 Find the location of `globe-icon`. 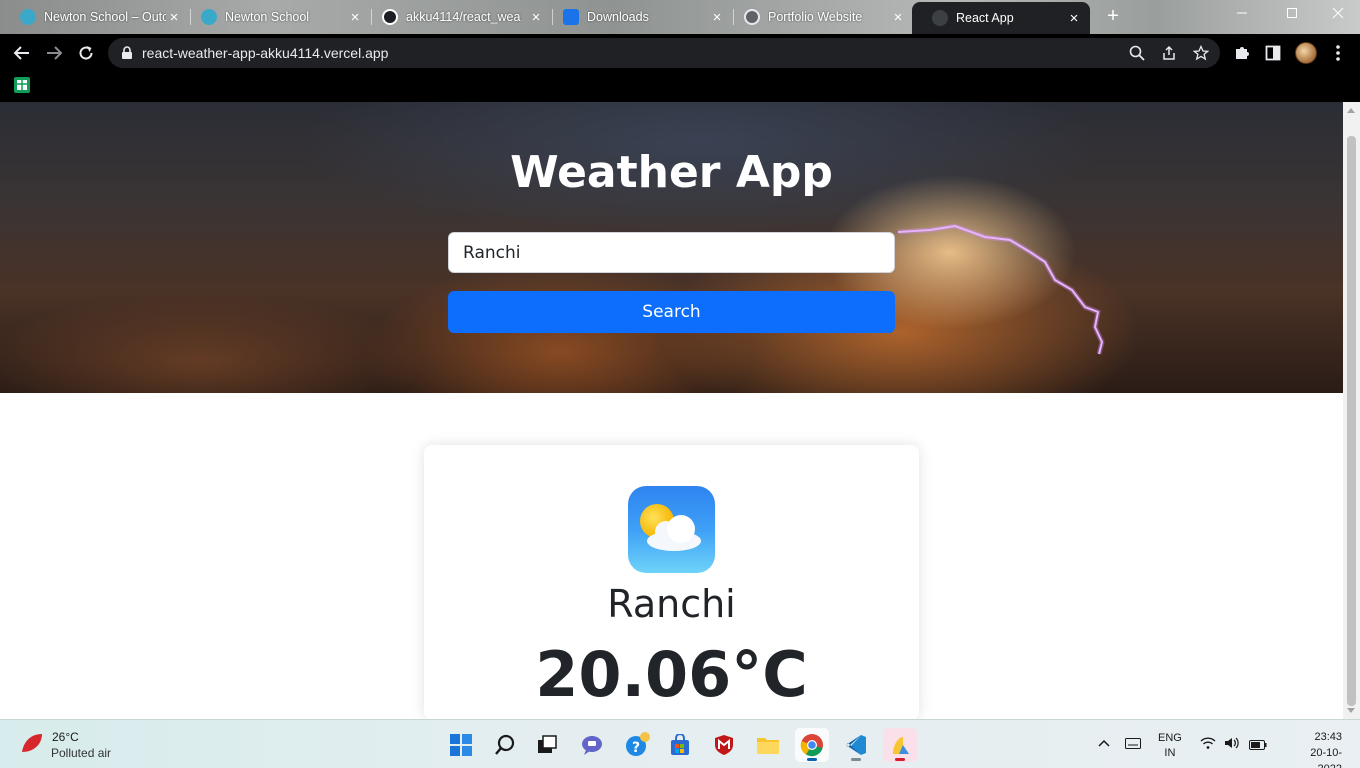

globe-icon is located at coordinates (752, 17).